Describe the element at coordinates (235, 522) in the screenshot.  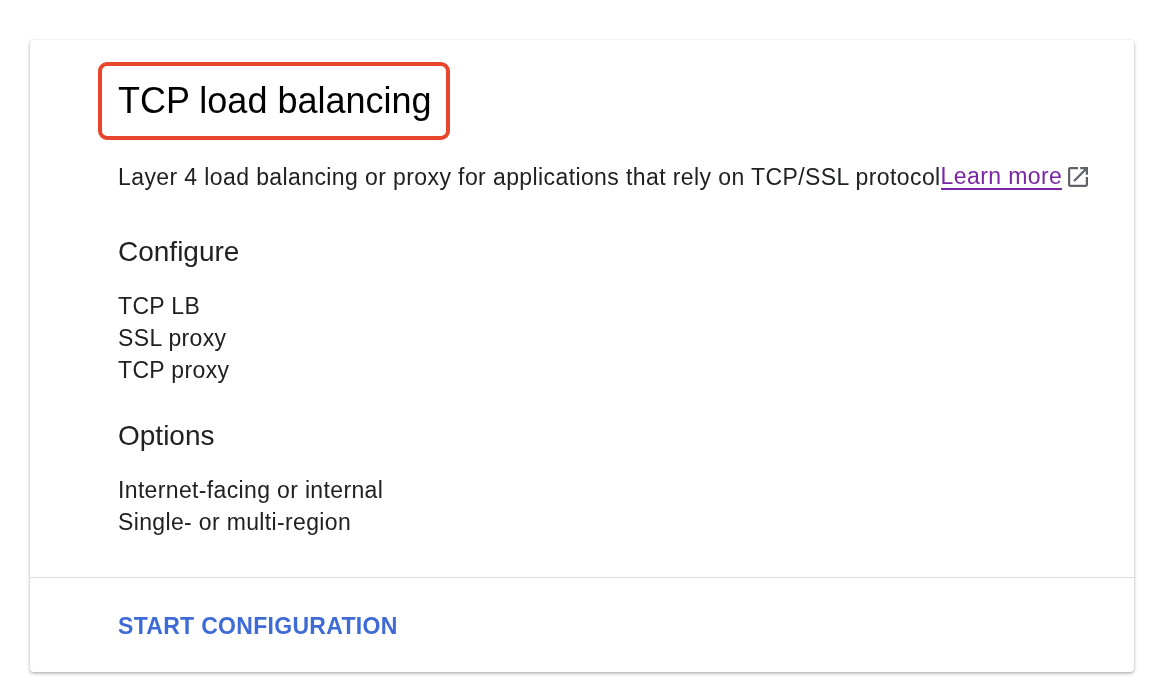
I see `list-item: Single- or multi-region` at that location.